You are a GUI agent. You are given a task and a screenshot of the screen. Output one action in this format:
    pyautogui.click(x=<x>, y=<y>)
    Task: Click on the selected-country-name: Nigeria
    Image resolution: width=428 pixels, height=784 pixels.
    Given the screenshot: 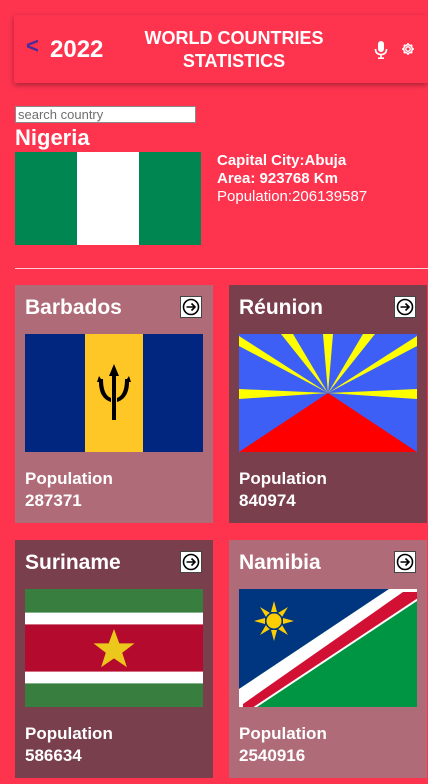 What is the action you would take?
    pyautogui.click(x=52, y=137)
    